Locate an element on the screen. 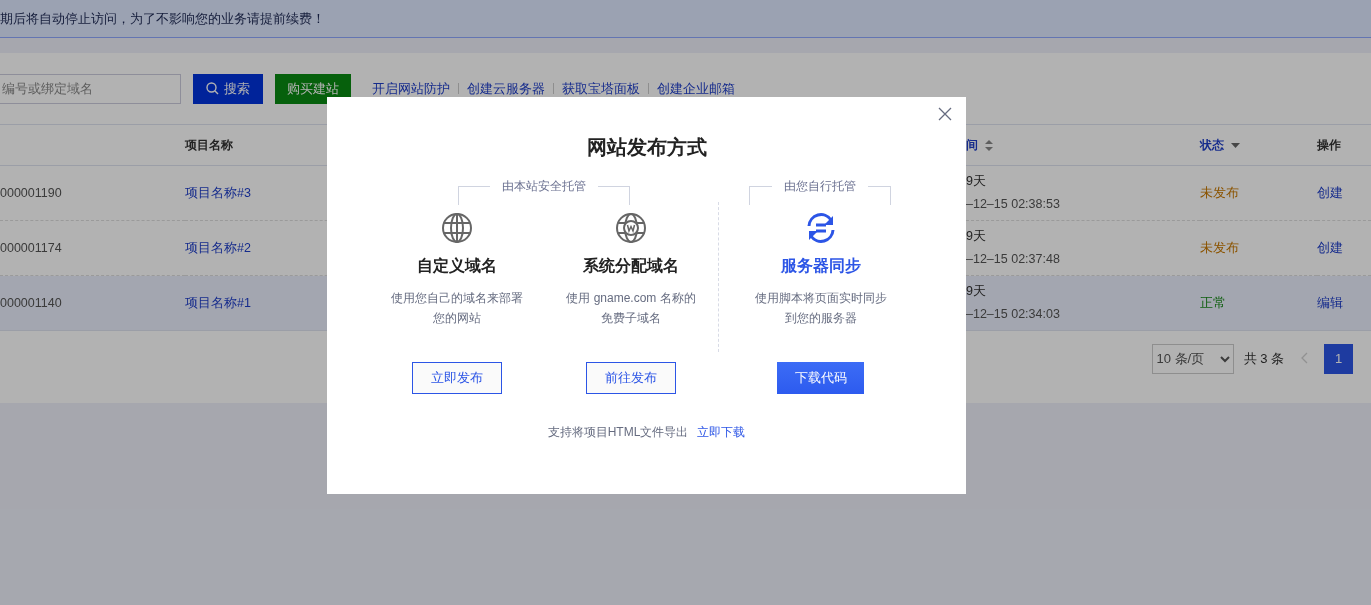  option-button: 立即发布 is located at coordinates (457, 378).